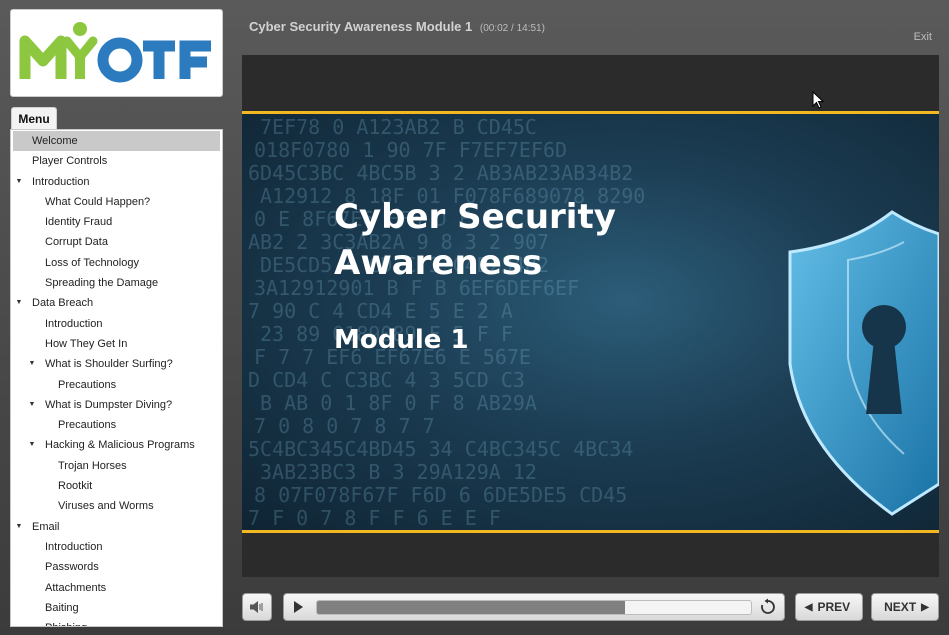 Image resolution: width=949 pixels, height=635 pixels. Describe the element at coordinates (76, 587) in the screenshot. I see `menu-item-label: Attachments` at that location.